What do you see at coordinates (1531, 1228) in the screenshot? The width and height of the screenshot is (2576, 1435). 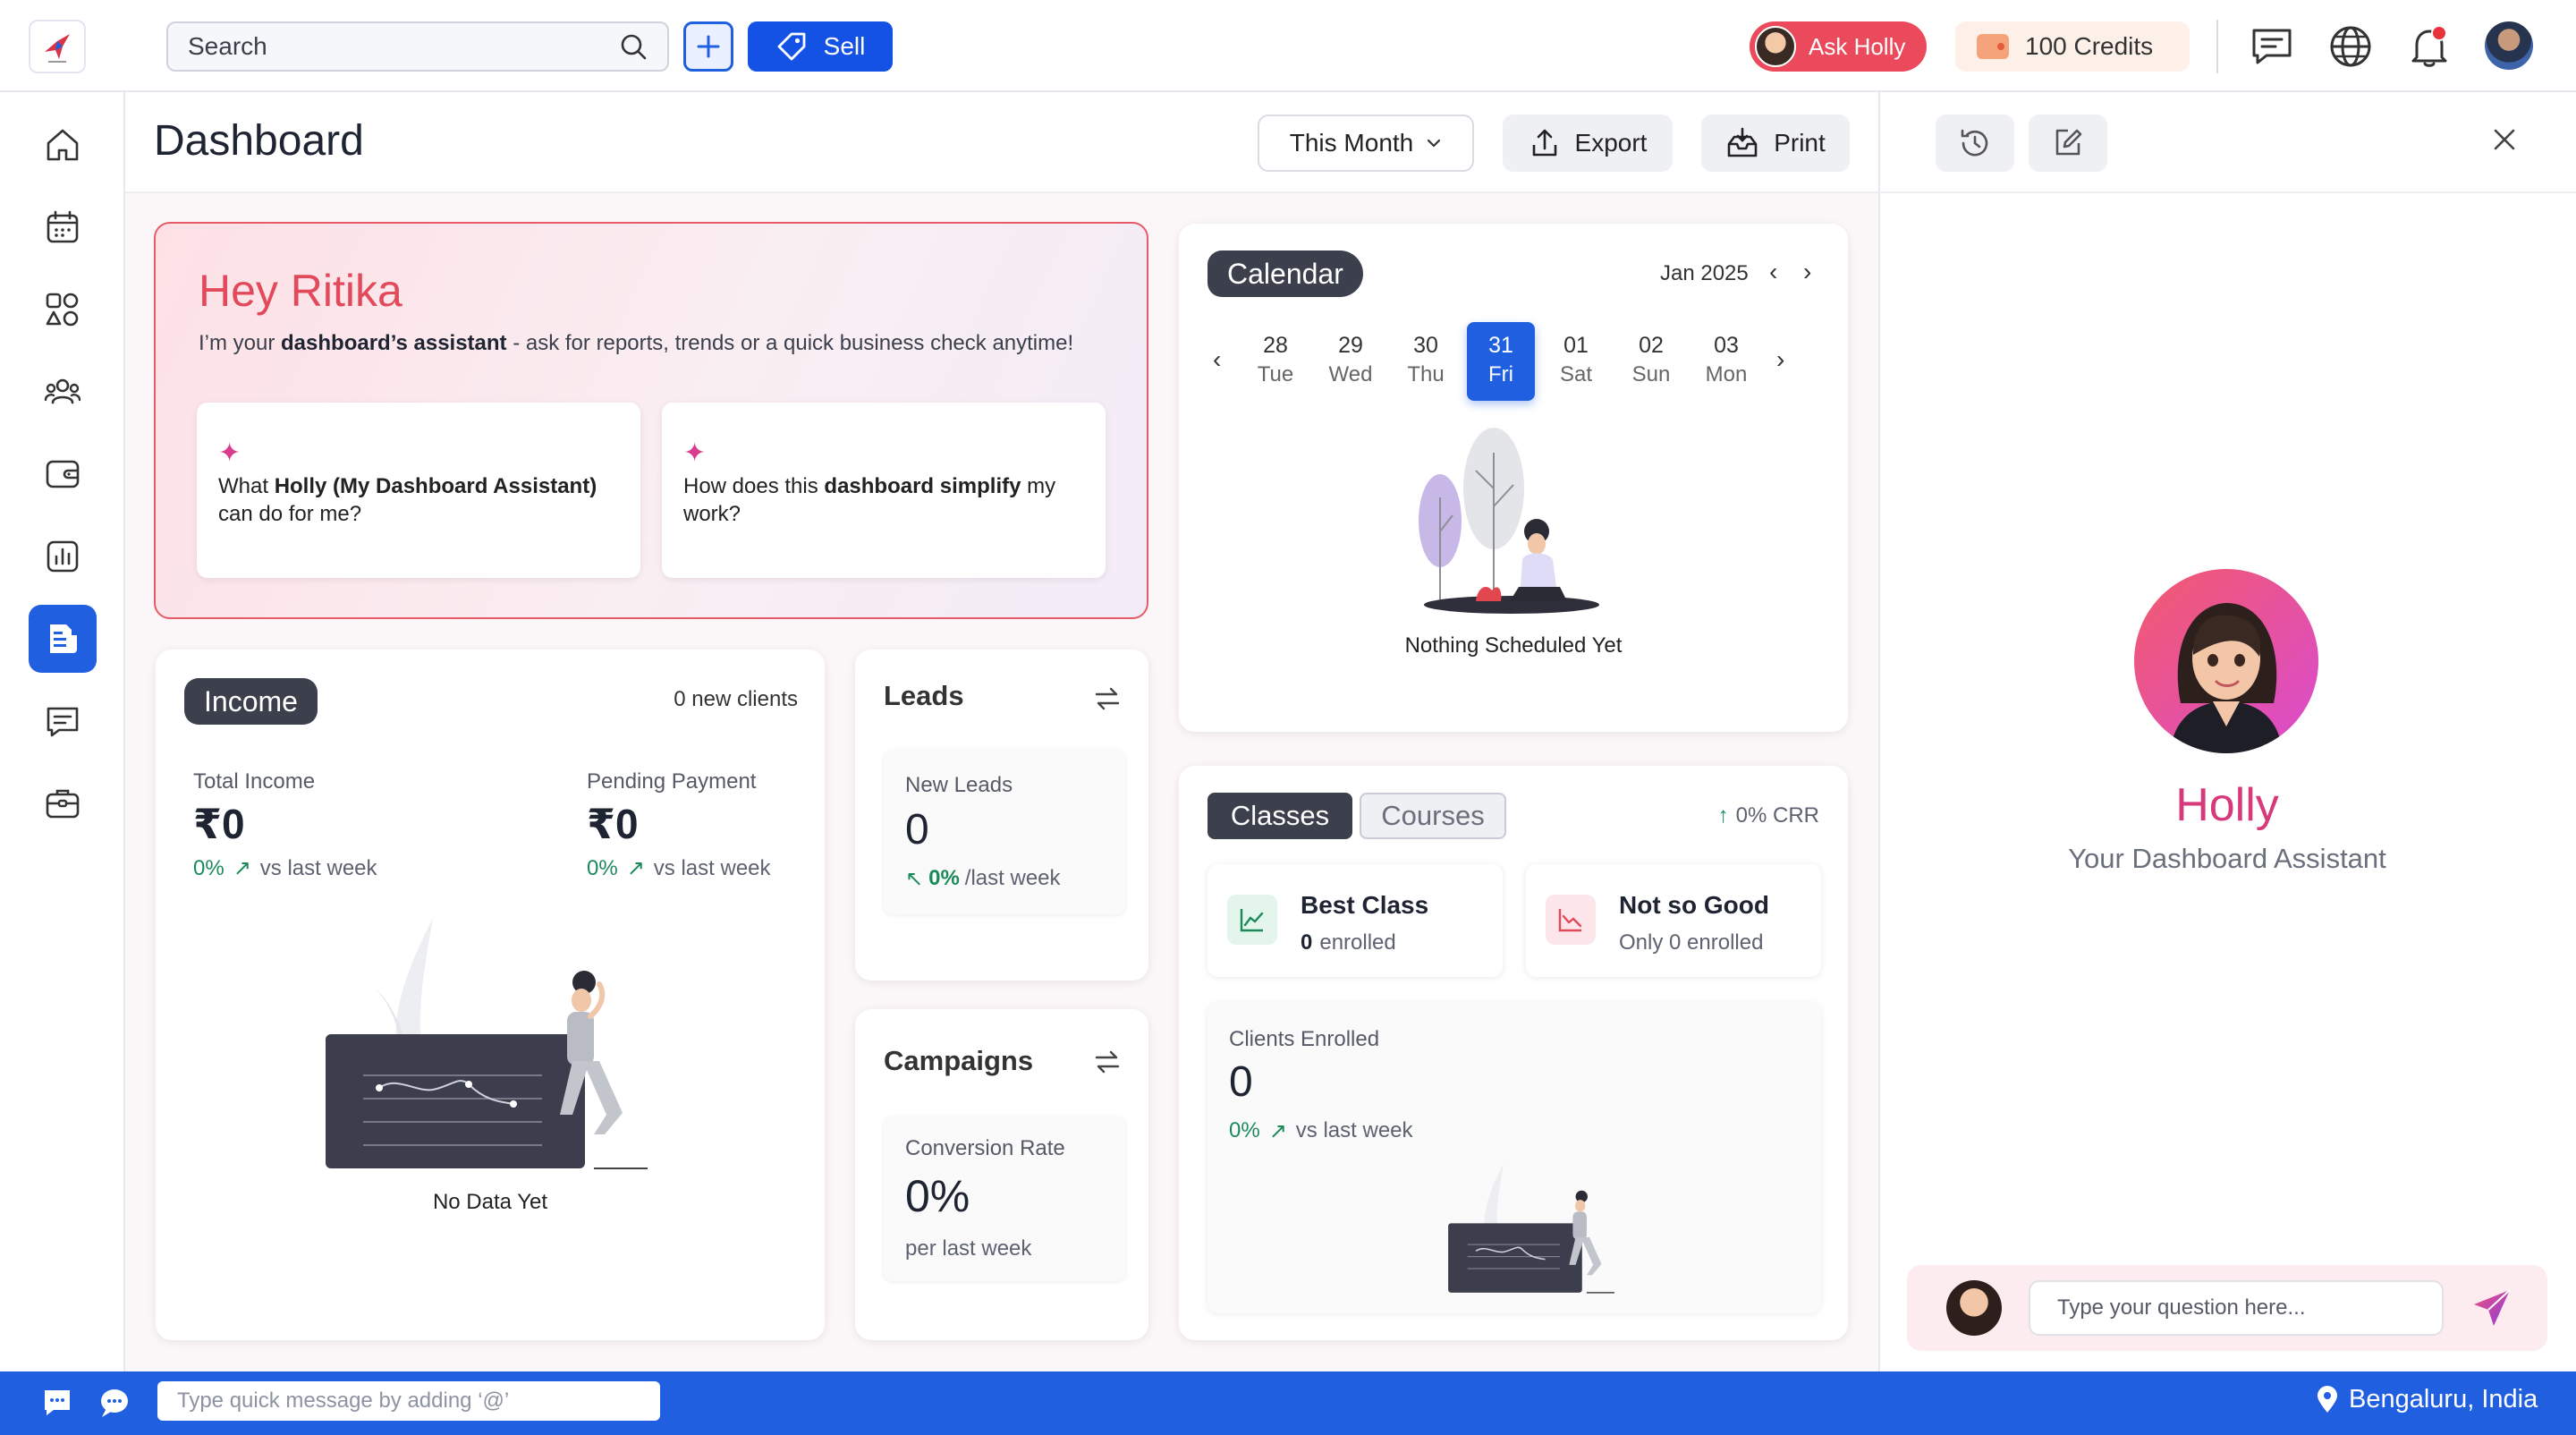 I see `no-data-illustration` at bounding box center [1531, 1228].